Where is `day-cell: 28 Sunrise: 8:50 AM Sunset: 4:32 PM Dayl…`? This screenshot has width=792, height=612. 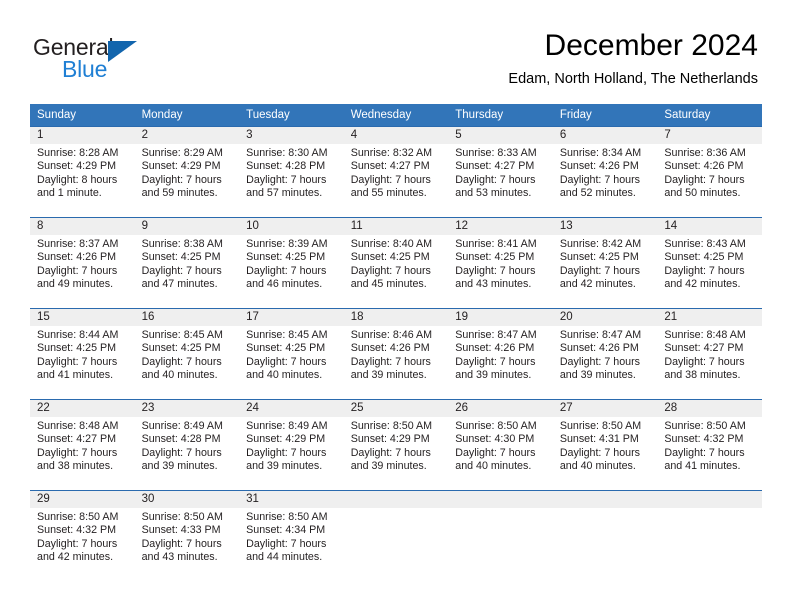 day-cell: 28 Sunrise: 8:50 AM Sunset: 4:32 PM Dayl… is located at coordinates (709, 442).